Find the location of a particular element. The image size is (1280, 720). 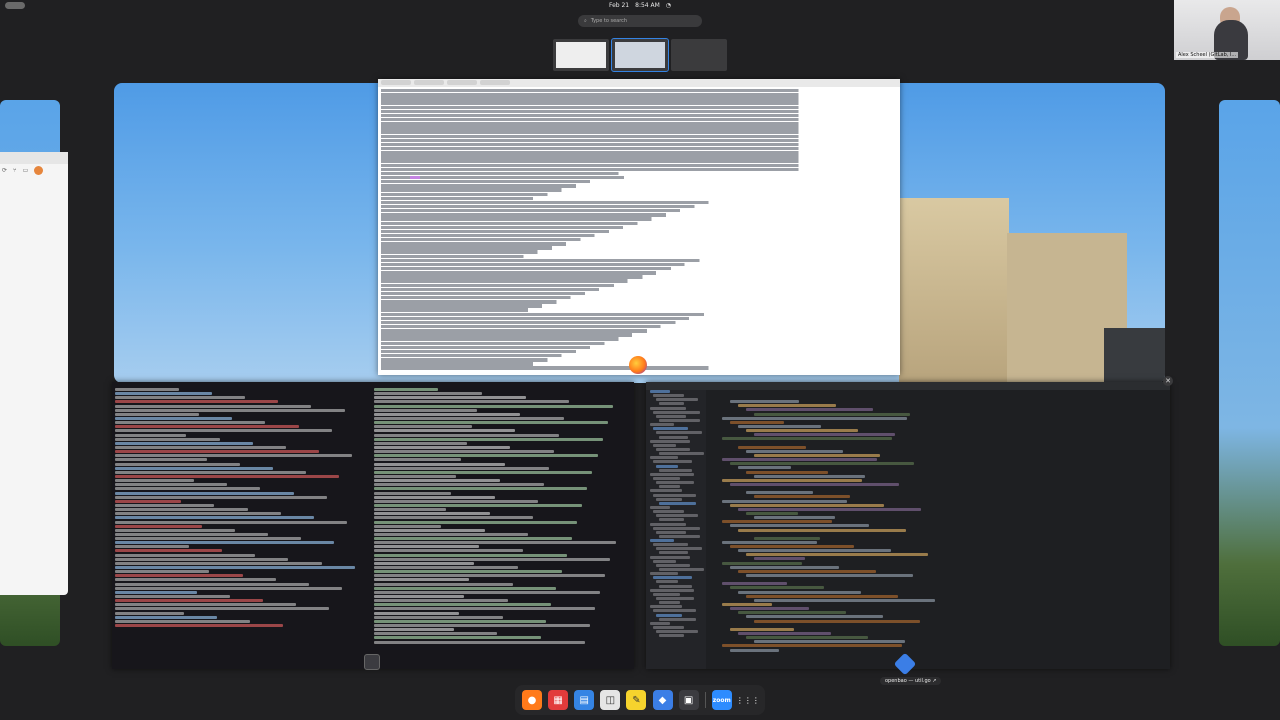

code-area is located at coordinates (942, 524).